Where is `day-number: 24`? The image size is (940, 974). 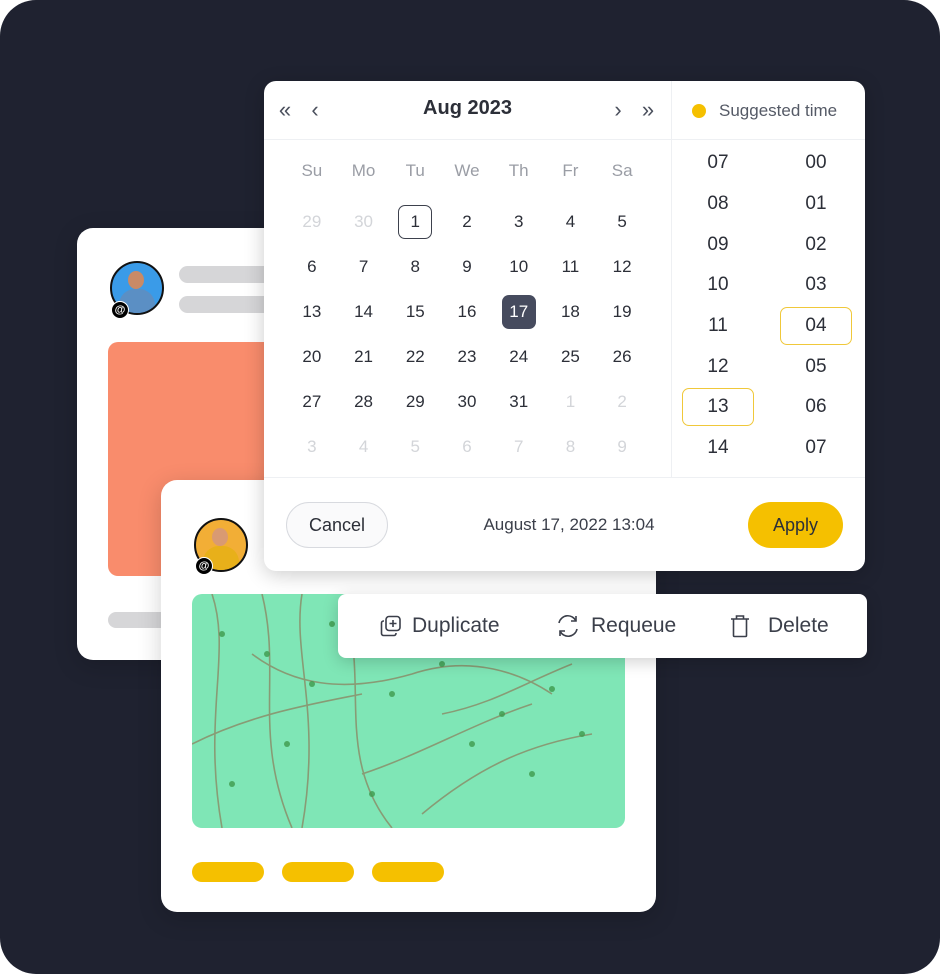 day-number: 24 is located at coordinates (519, 356).